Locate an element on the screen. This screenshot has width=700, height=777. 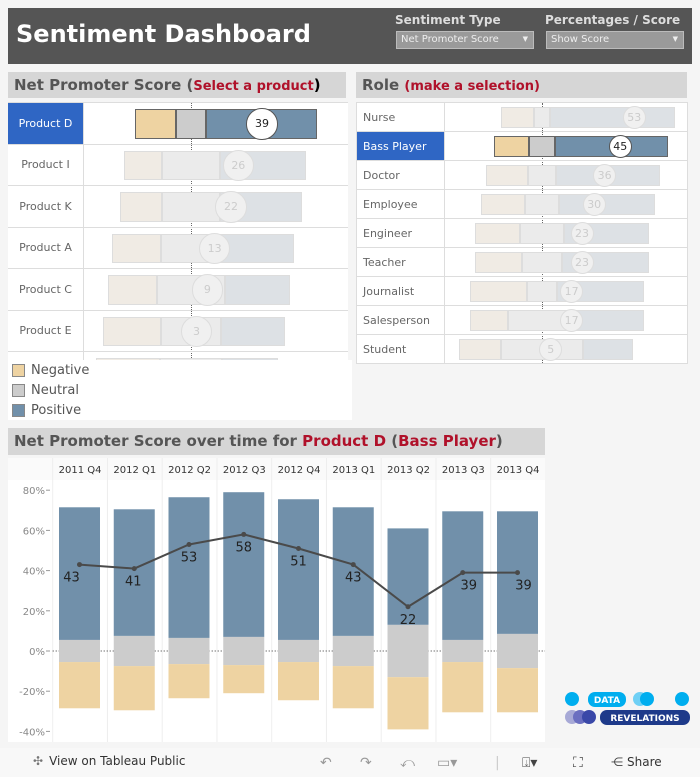
list-item: Teacher 23 is located at coordinates (522, 262).